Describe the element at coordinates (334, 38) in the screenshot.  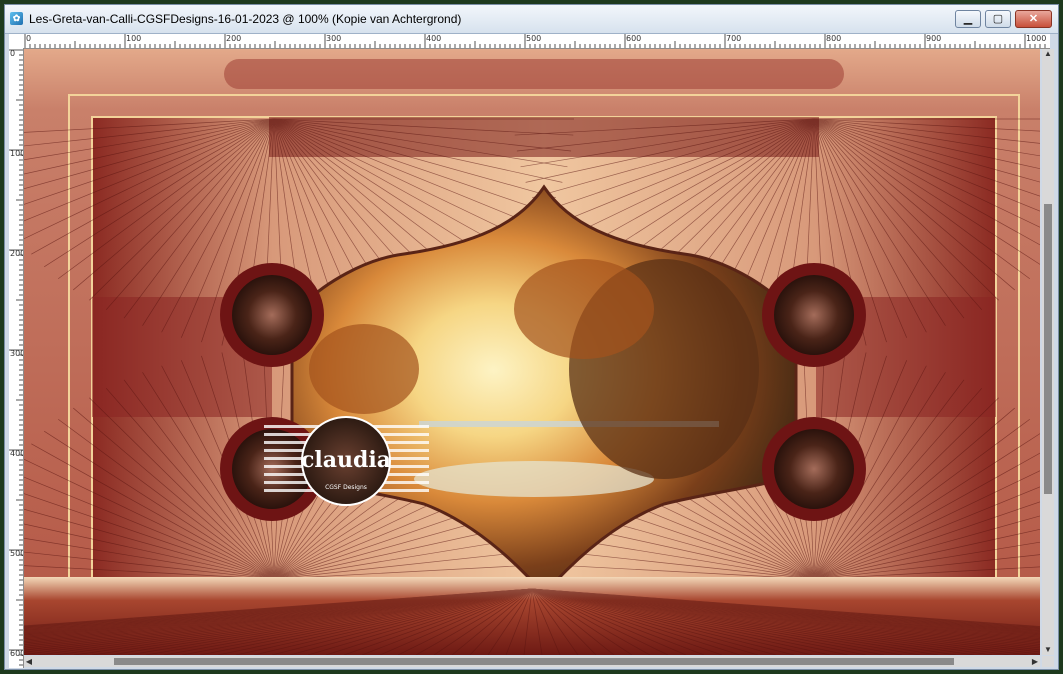
I see `ruler-label-300: 300` at that location.